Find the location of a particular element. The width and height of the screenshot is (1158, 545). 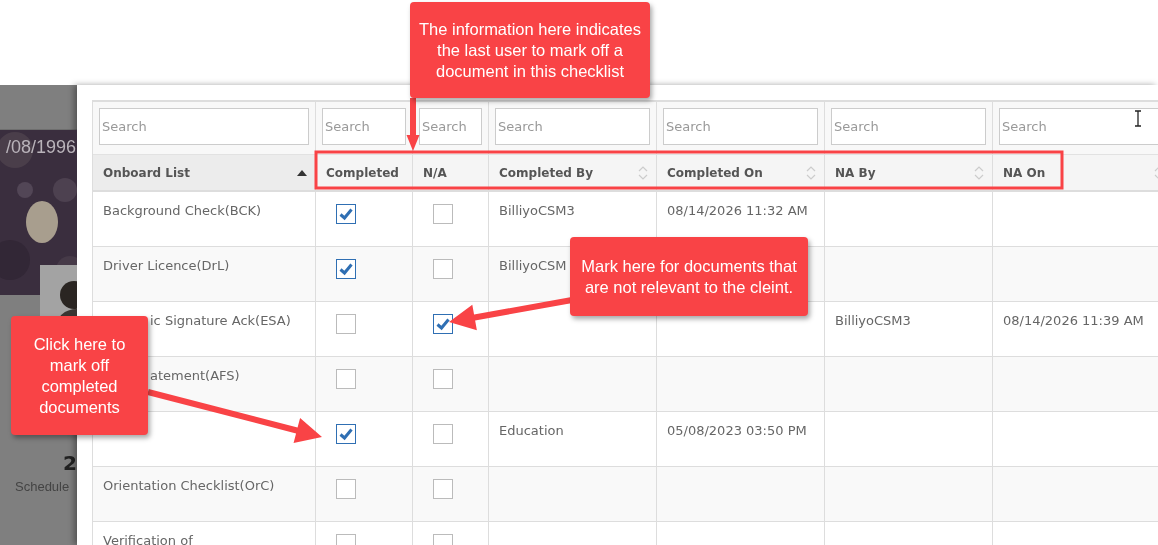

column-header: N/A is located at coordinates (451, 173).